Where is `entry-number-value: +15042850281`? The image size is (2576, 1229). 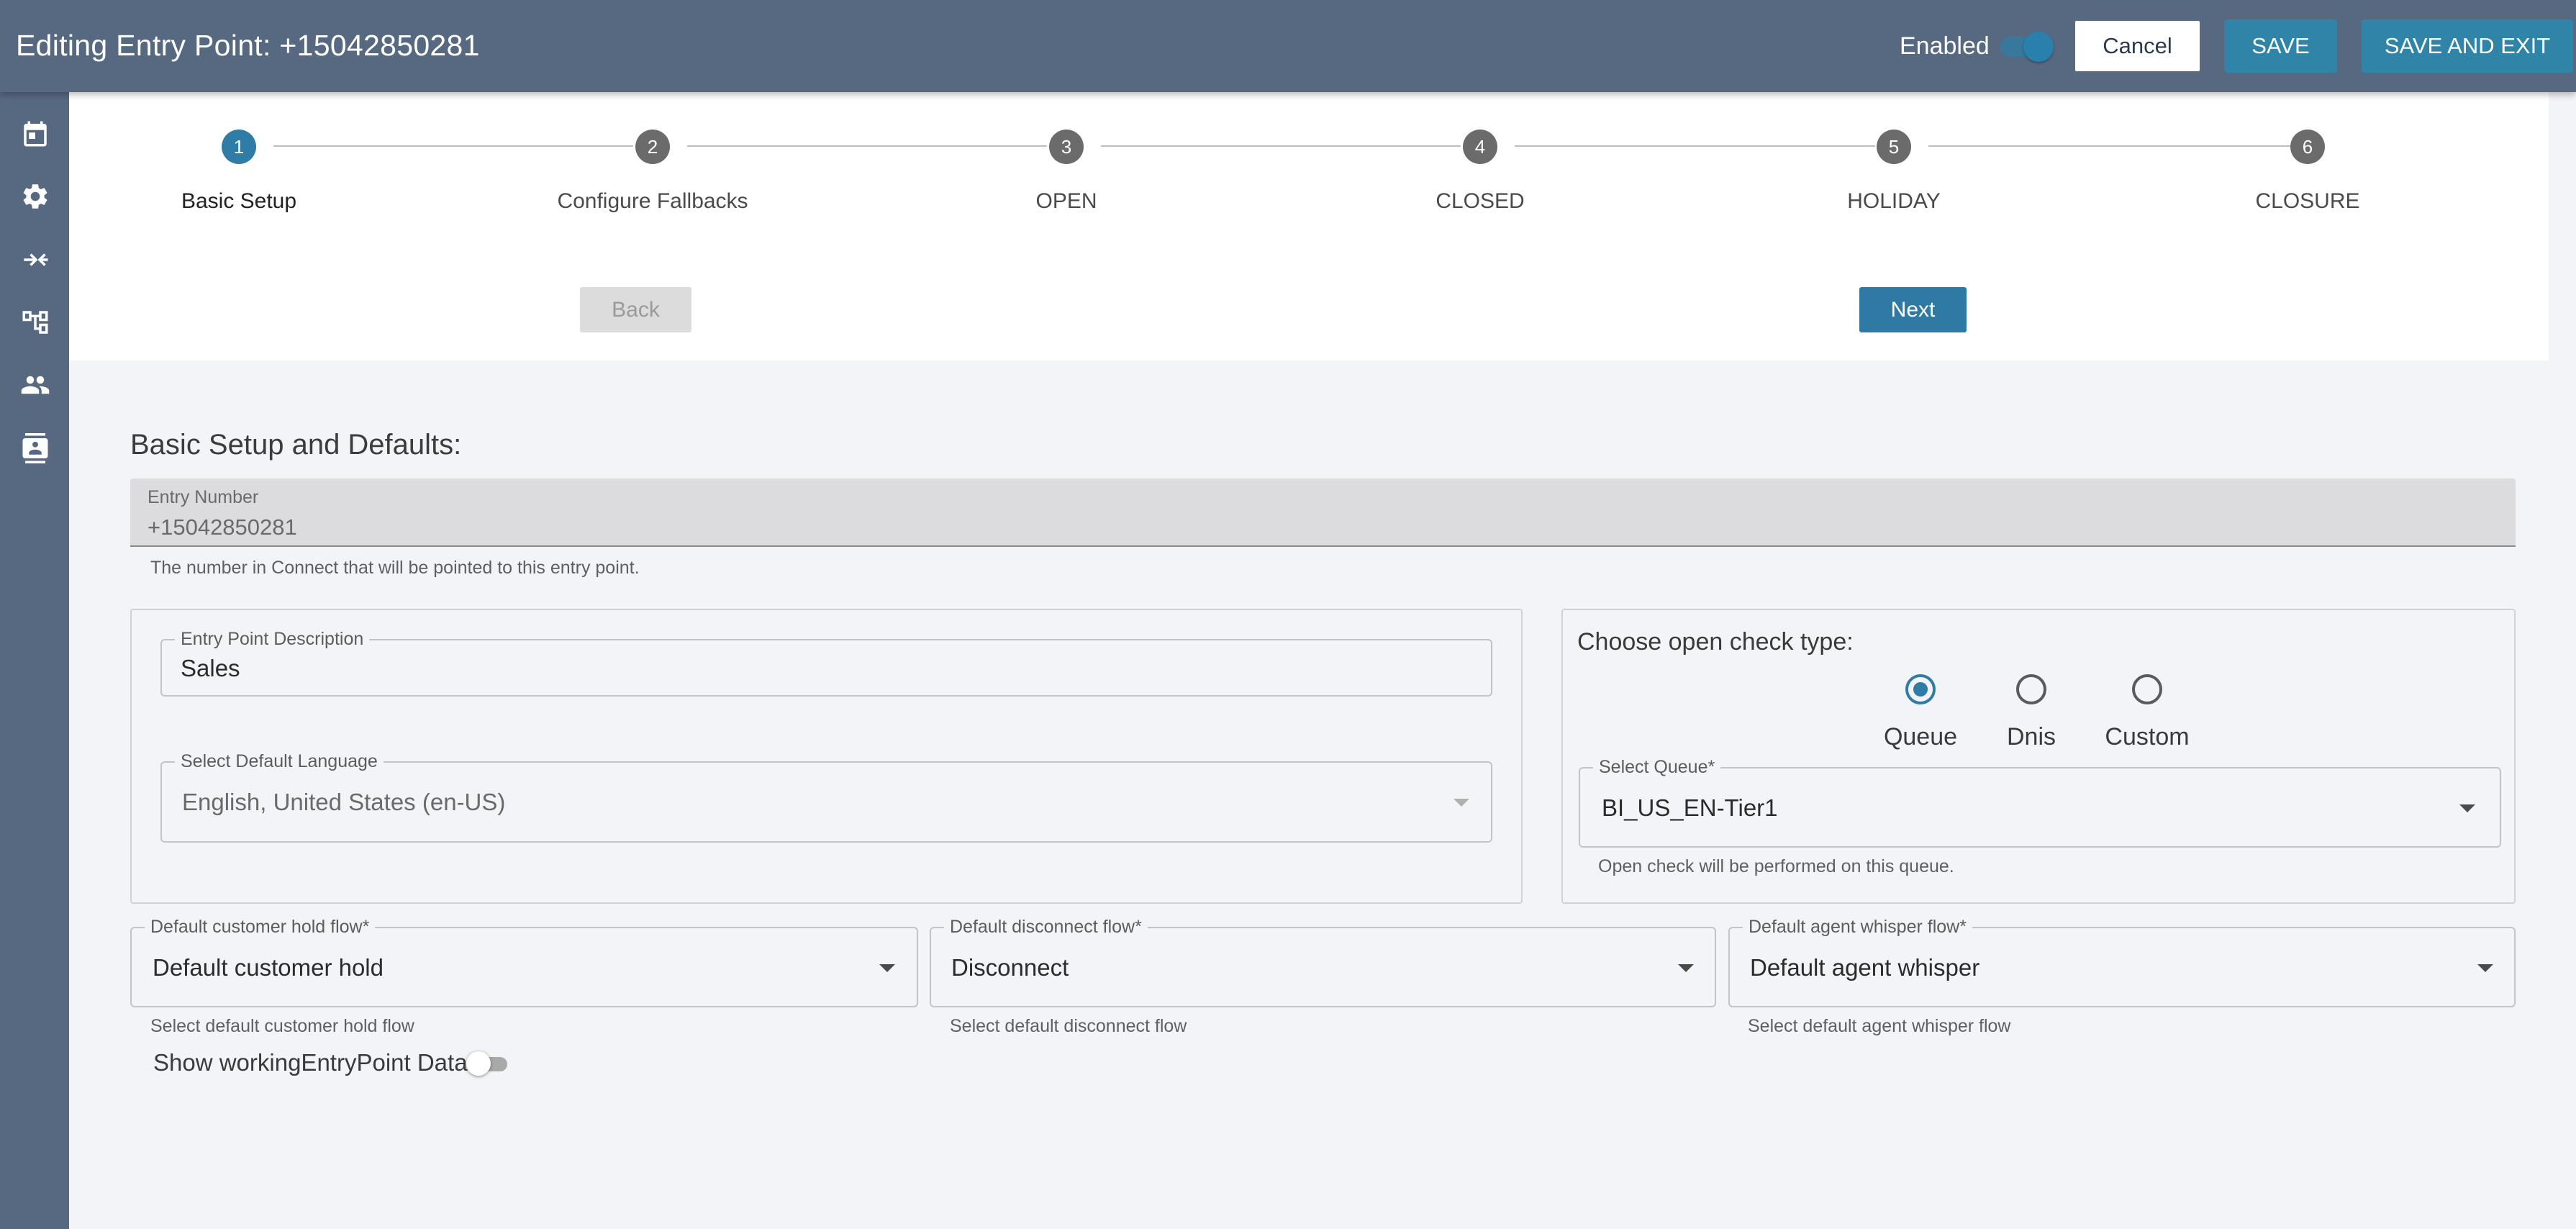
entry-number-value: +15042850281 is located at coordinates (222, 527).